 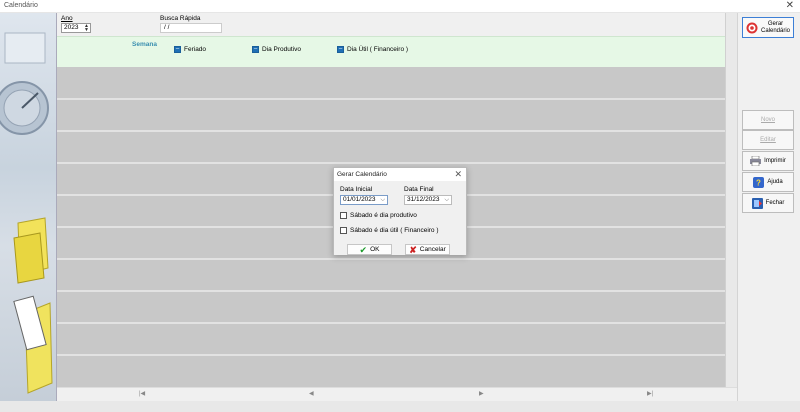 I want to click on close-button: Fechar, so click(x=768, y=203).